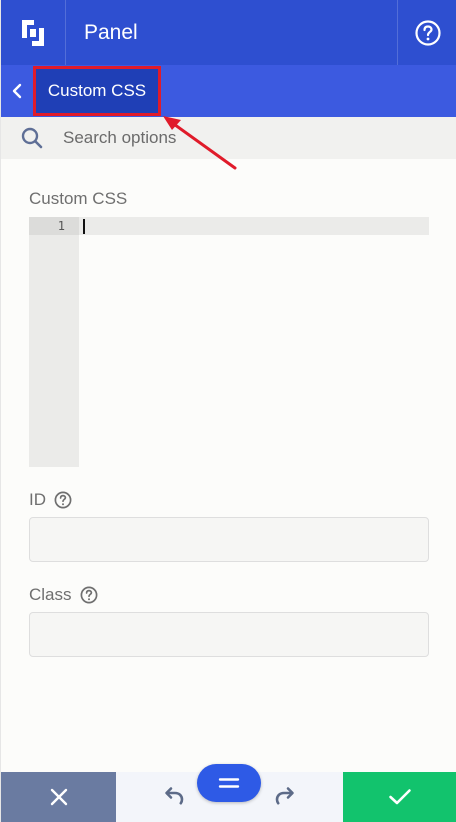  I want to click on back-button, so click(17, 91).